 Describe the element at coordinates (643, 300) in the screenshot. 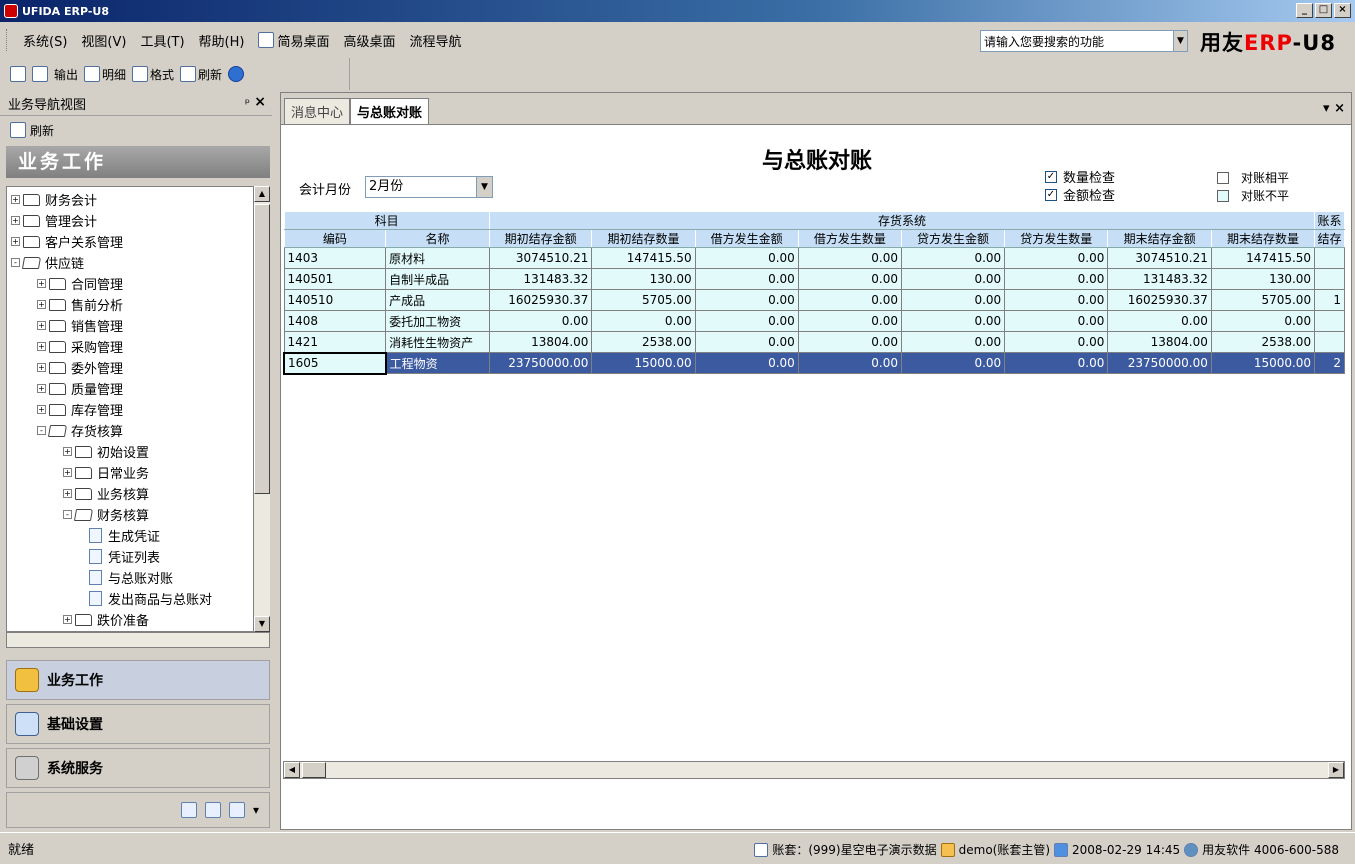

I see `table-cell: 5705.00` at that location.